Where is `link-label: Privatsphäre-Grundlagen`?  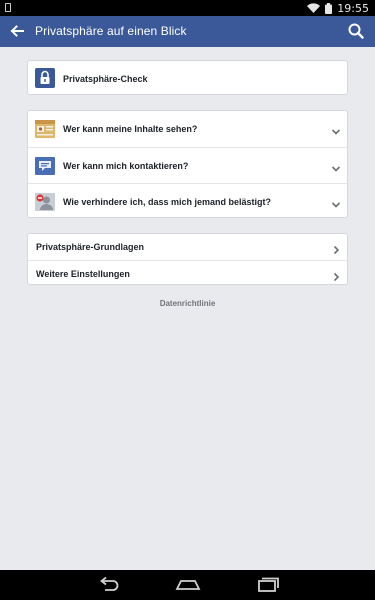
link-label: Privatsphäre-Grundlagen is located at coordinates (90, 247).